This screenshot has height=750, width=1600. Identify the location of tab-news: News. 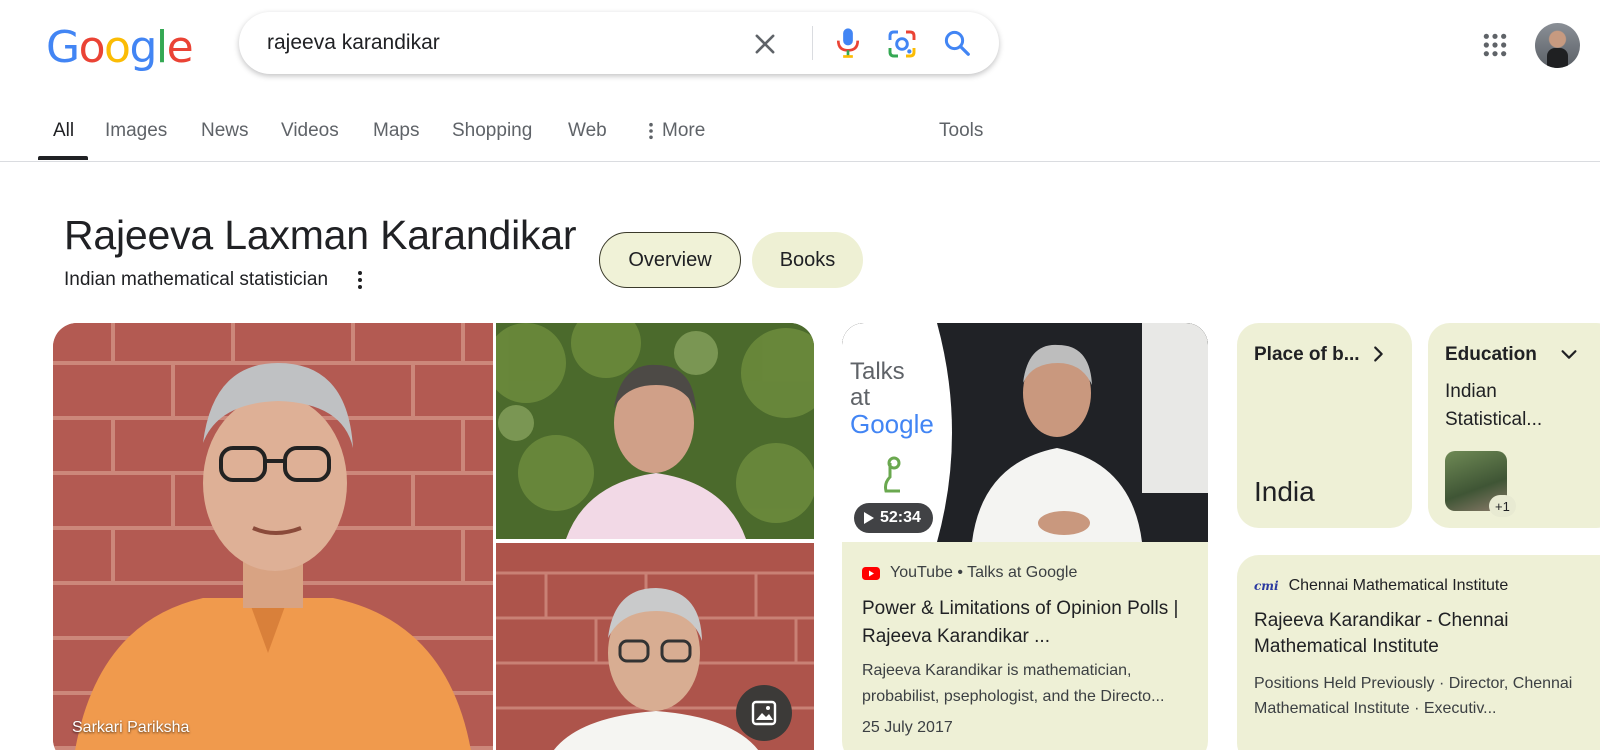
(225, 131).